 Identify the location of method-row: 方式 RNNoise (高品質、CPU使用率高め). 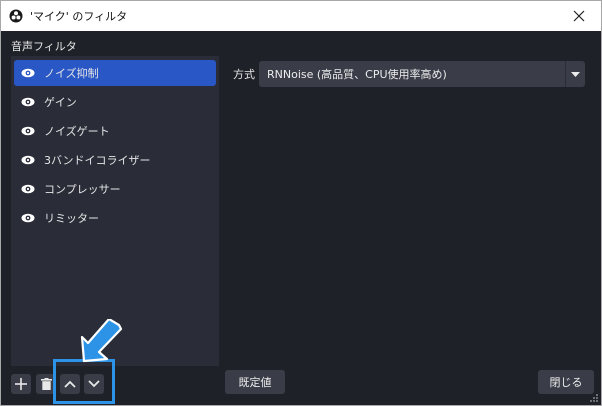
(409, 74).